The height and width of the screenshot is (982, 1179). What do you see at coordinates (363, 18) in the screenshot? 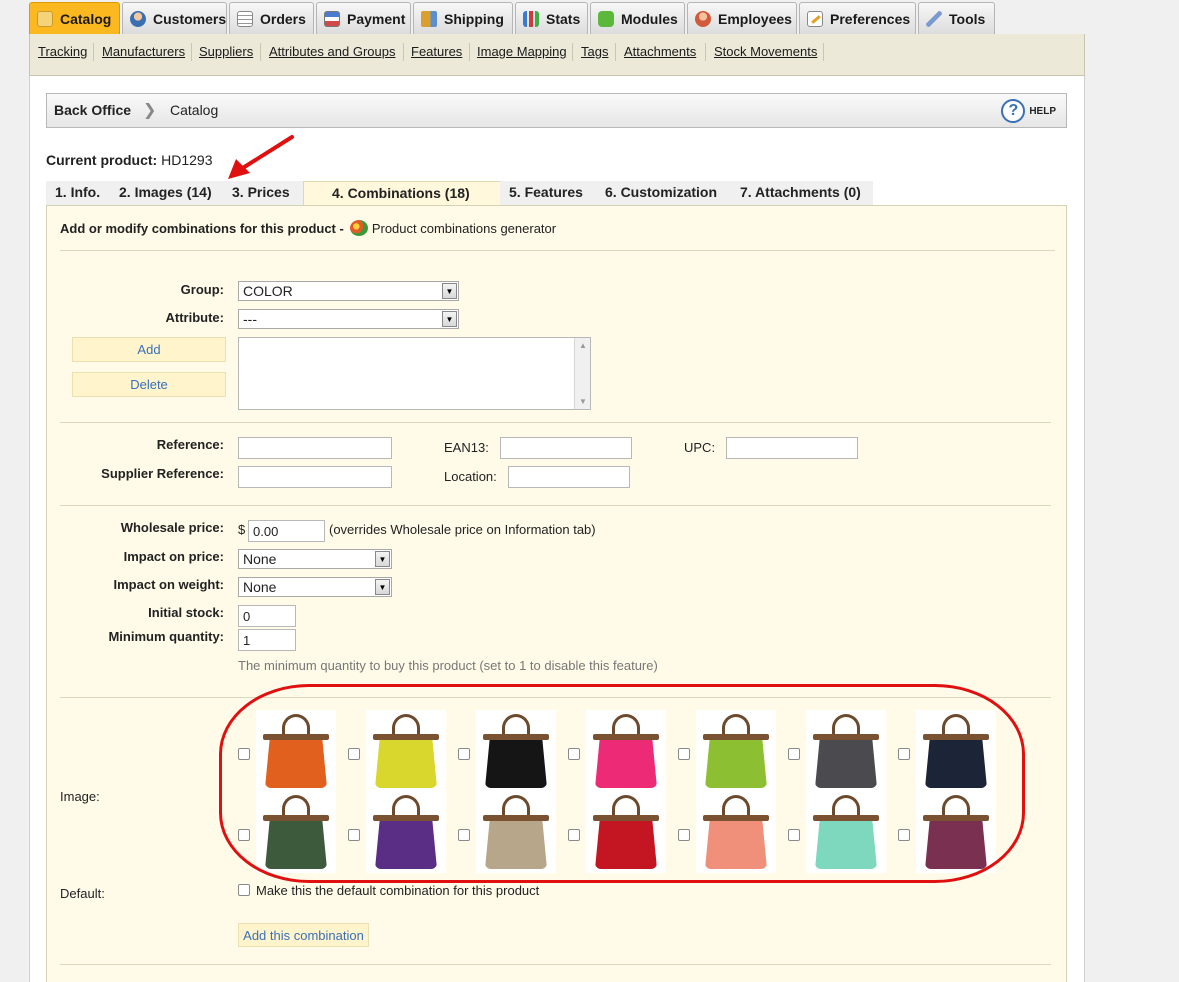
I see `tab-payment: Payment` at bounding box center [363, 18].